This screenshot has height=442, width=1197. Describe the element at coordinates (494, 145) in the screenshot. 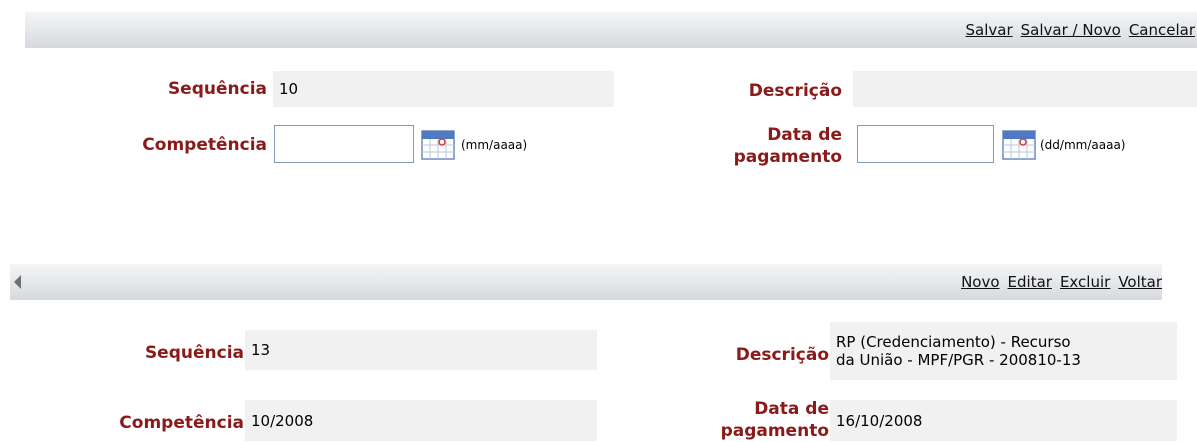

I see `competencia-hint: (mm/aaaa)` at that location.